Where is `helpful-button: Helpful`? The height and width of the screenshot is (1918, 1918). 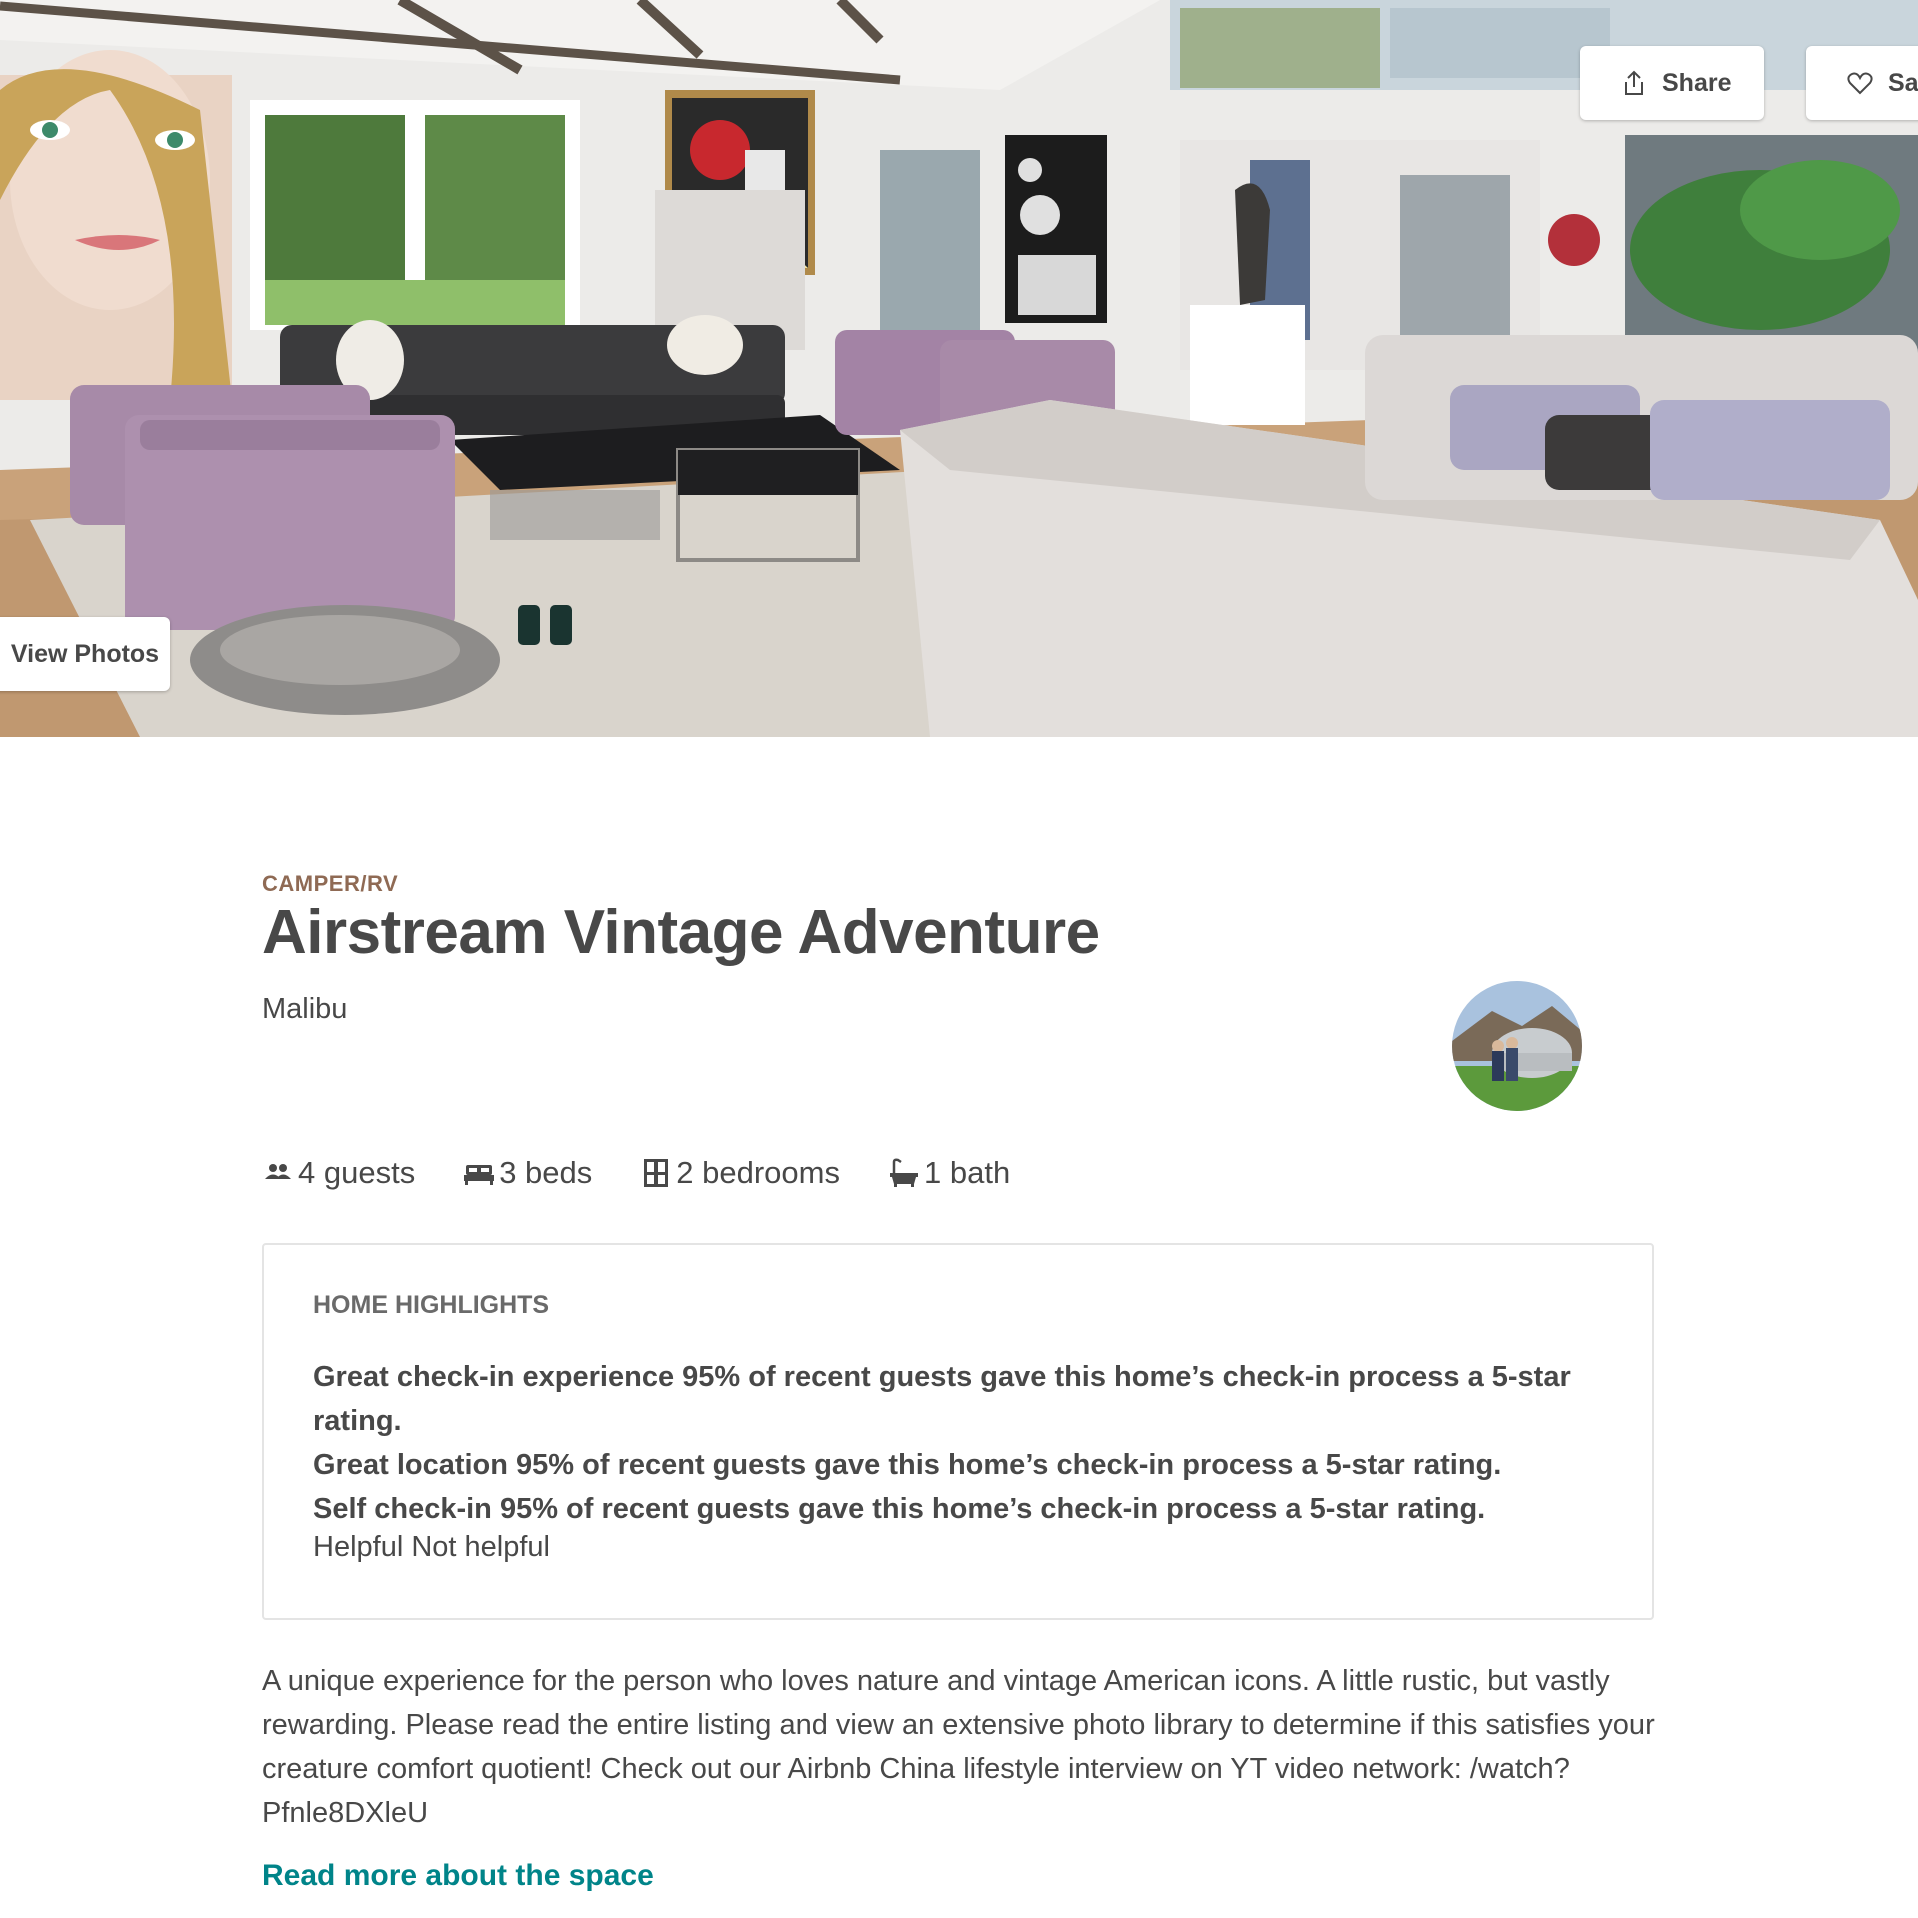 helpful-button: Helpful is located at coordinates (358, 1547).